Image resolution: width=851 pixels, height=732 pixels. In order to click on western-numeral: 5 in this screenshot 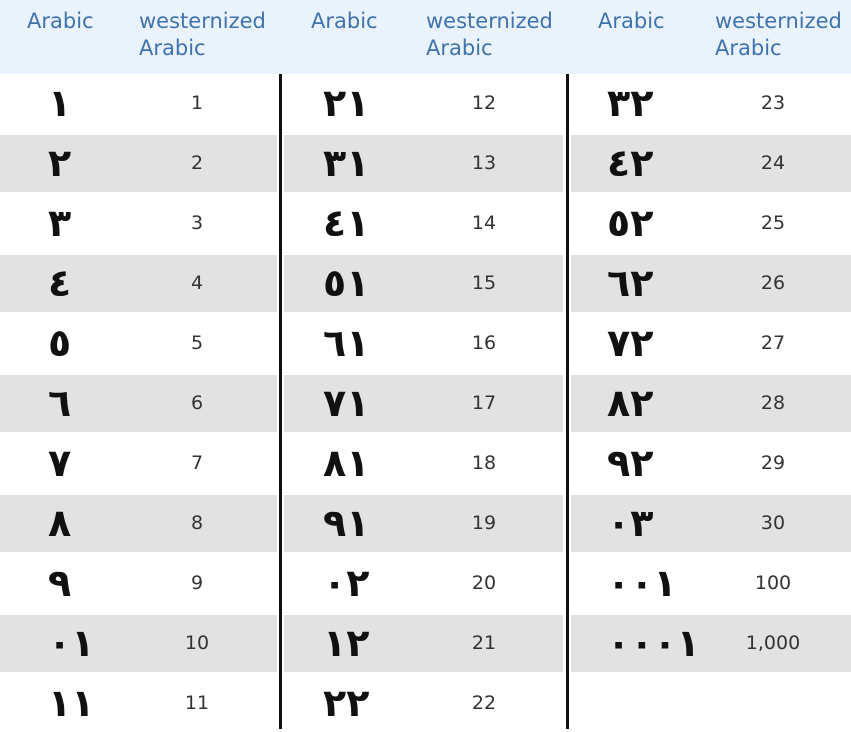, I will do `click(197, 343)`.